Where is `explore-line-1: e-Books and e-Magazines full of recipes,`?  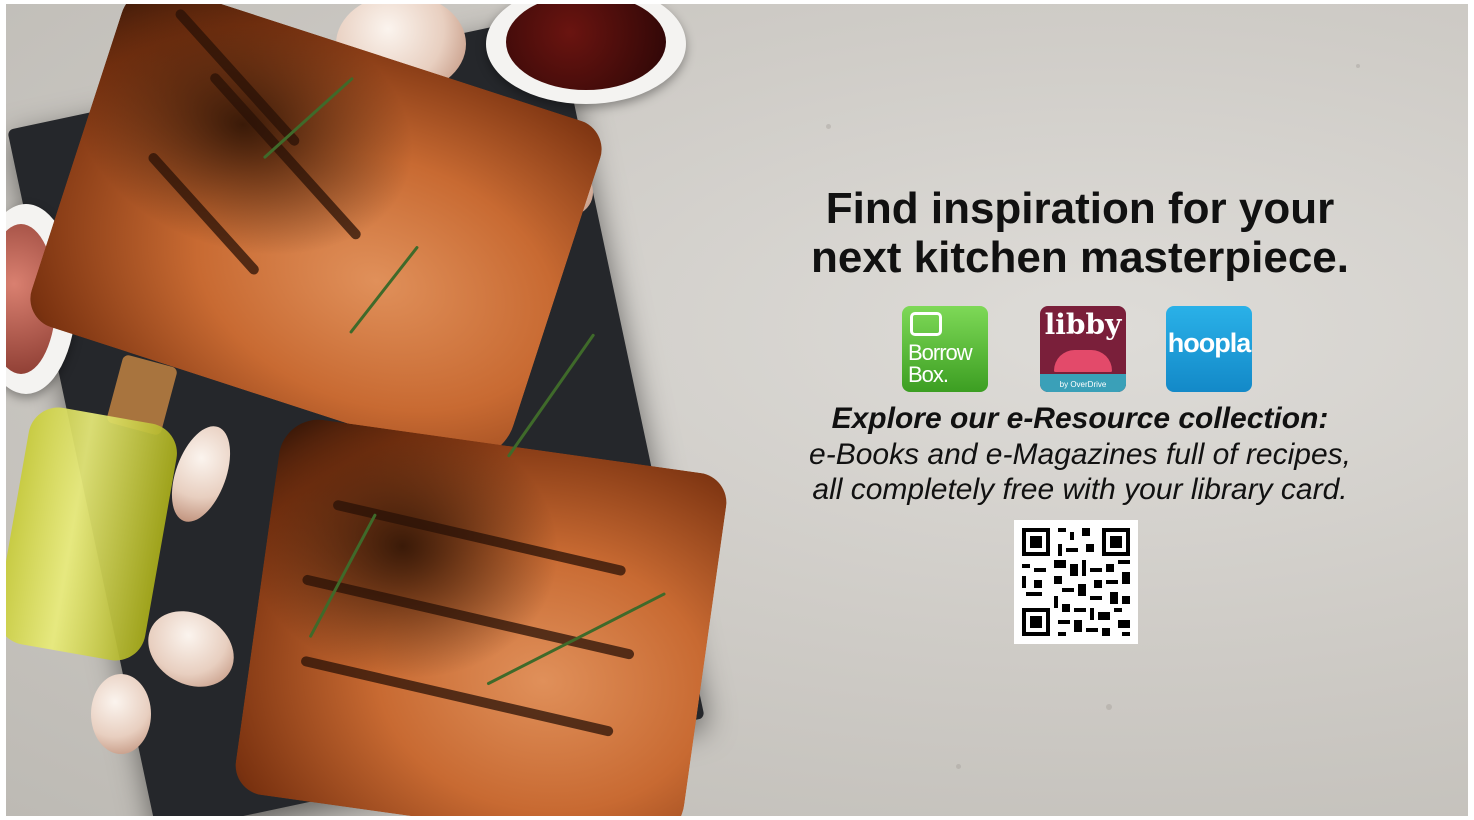 explore-line-1: e-Books and e-Magazines full of recipes, is located at coordinates (1080, 454).